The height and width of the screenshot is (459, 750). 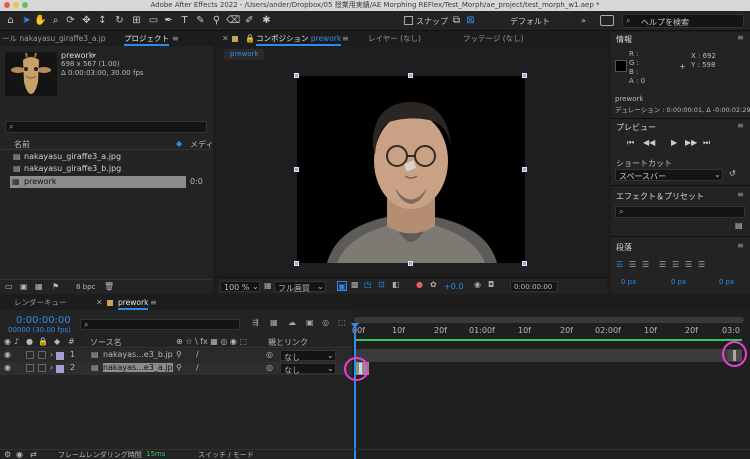 I want to click on help-search-input: ⌕ ヘルプを検索, so click(x=683, y=21).